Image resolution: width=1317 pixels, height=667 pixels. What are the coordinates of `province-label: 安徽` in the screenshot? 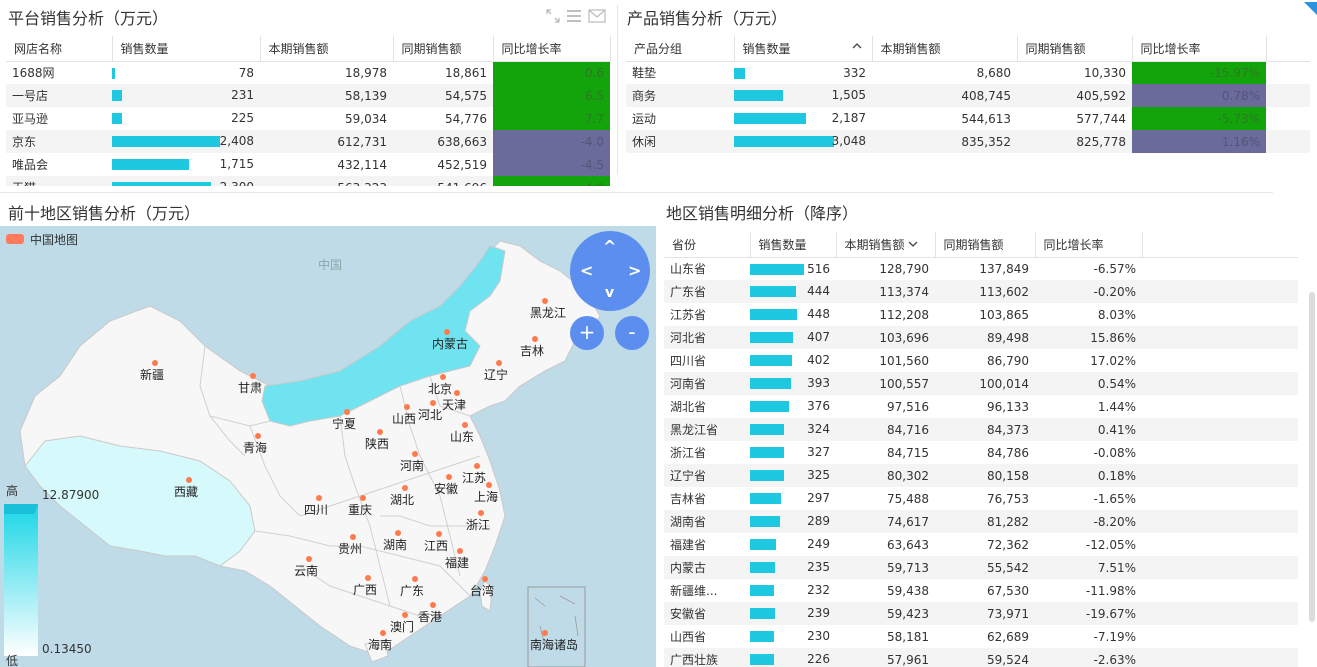 It's located at (446, 488).